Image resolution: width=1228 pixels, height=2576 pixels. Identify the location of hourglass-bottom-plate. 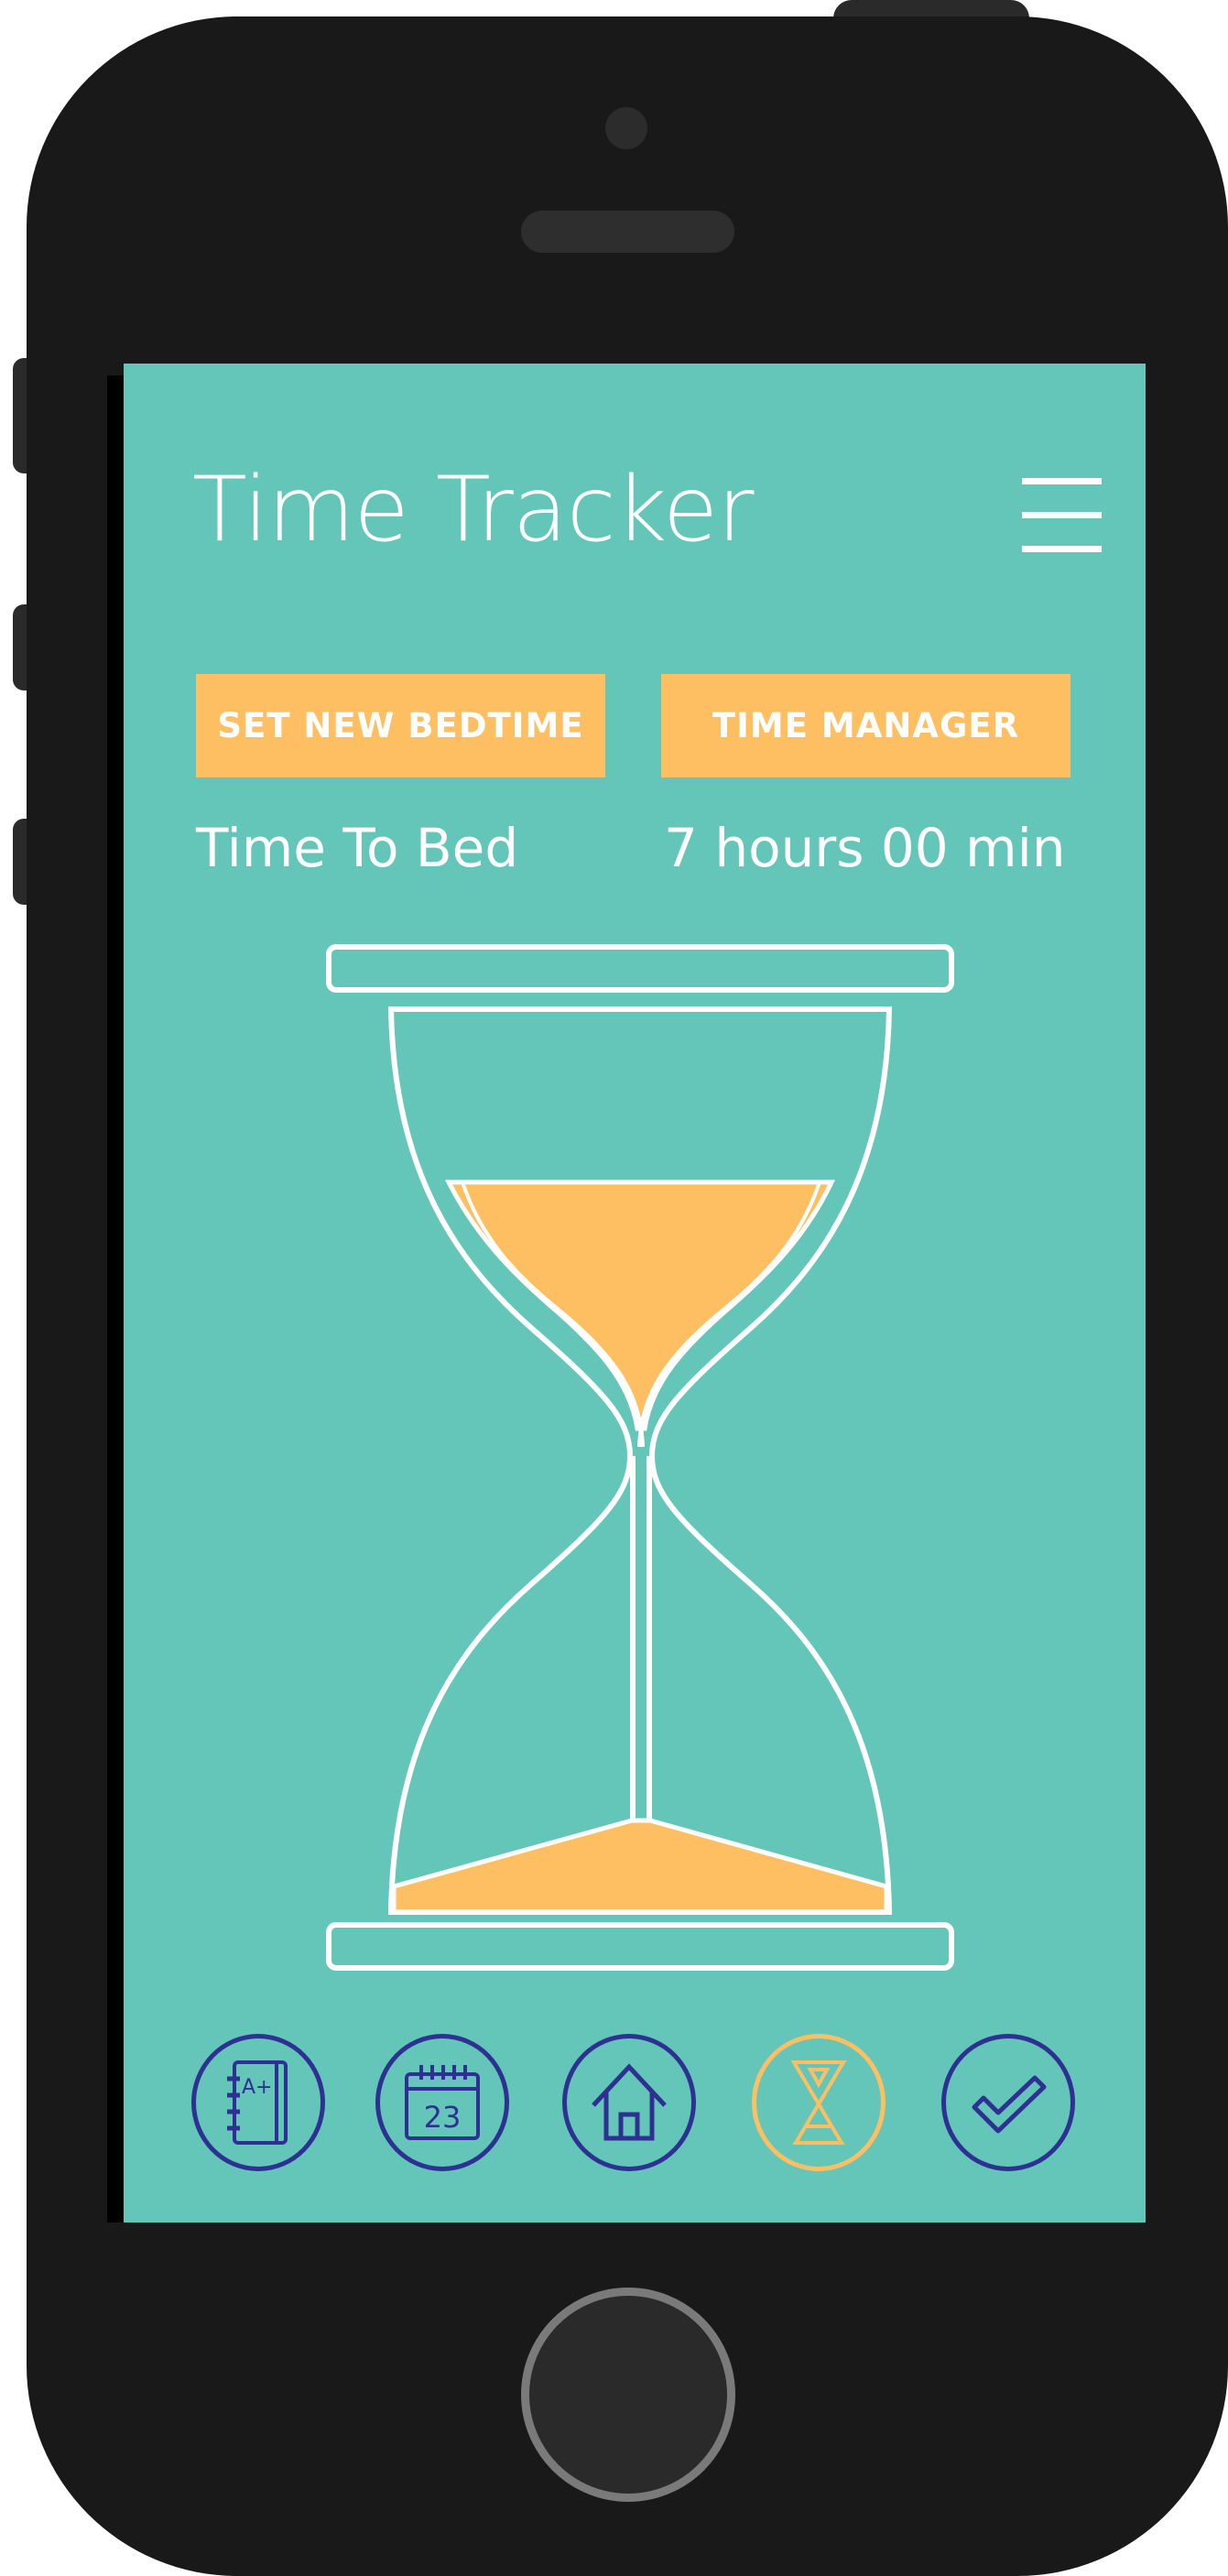
(640, 1946).